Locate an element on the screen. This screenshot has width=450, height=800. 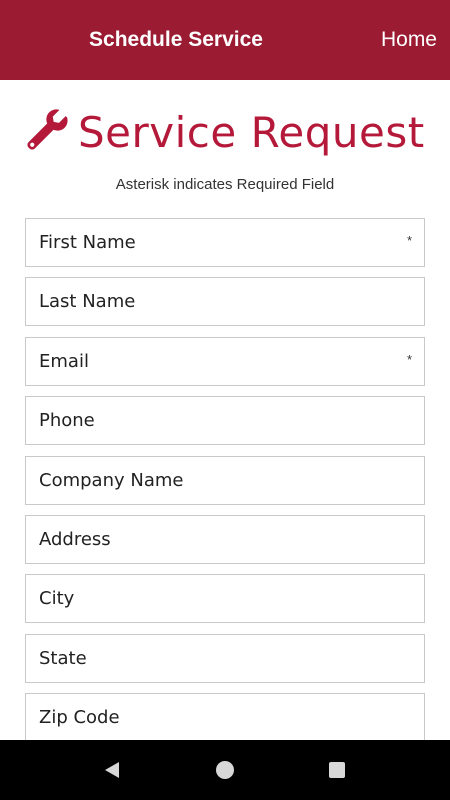
city-input is located at coordinates (225, 599).